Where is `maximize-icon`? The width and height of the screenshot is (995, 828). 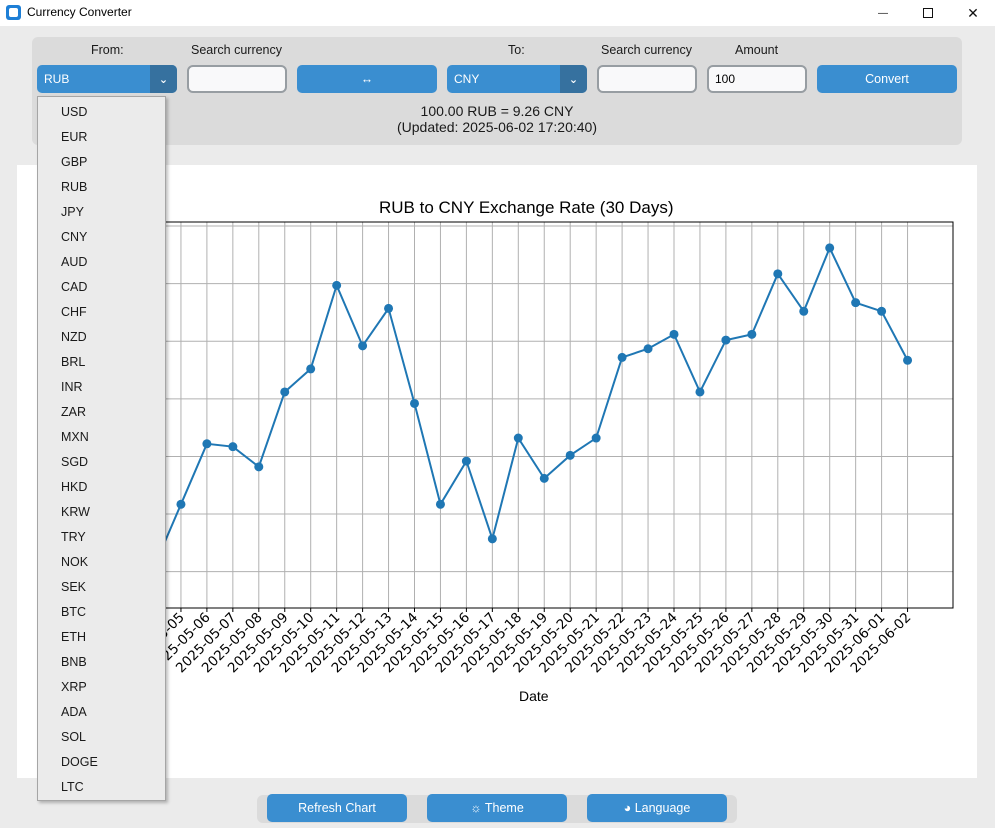 maximize-icon is located at coordinates (928, 13).